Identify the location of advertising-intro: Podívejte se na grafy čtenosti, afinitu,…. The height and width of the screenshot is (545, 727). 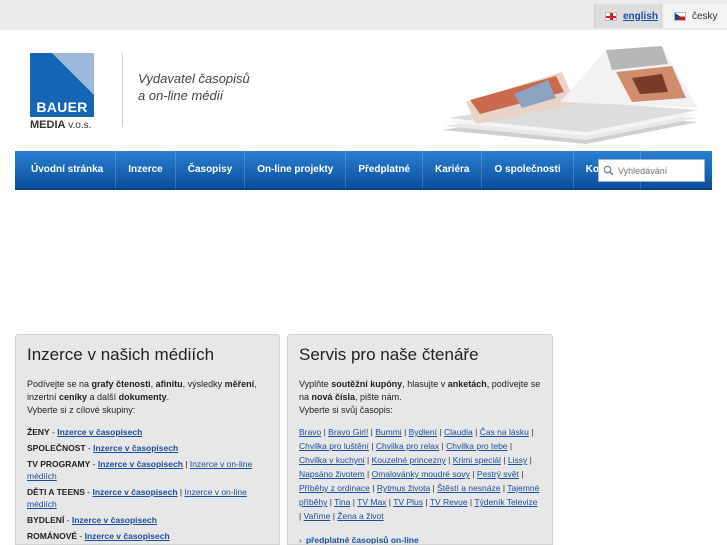
(147, 391).